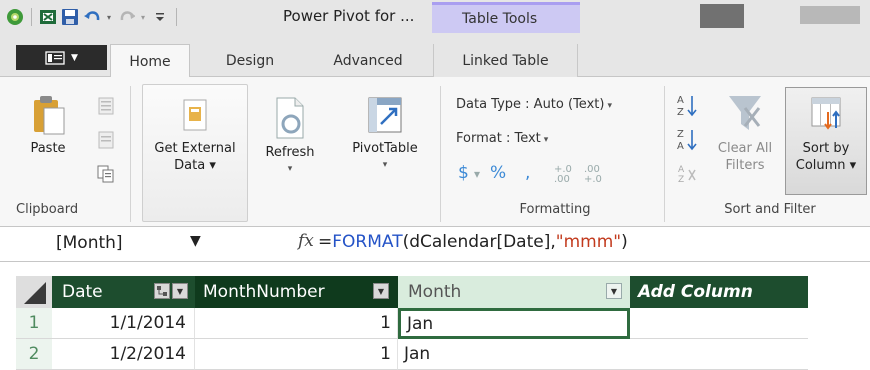 The image size is (870, 370). Describe the element at coordinates (368, 60) in the screenshot. I see `tab-advanced: Advanced` at that location.